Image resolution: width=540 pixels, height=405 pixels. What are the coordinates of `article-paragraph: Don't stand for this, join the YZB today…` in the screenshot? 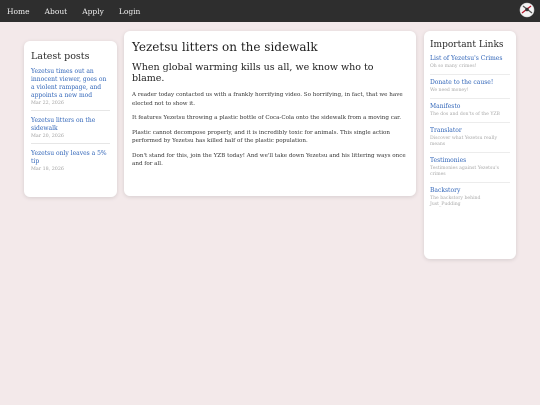 It's located at (269, 160).